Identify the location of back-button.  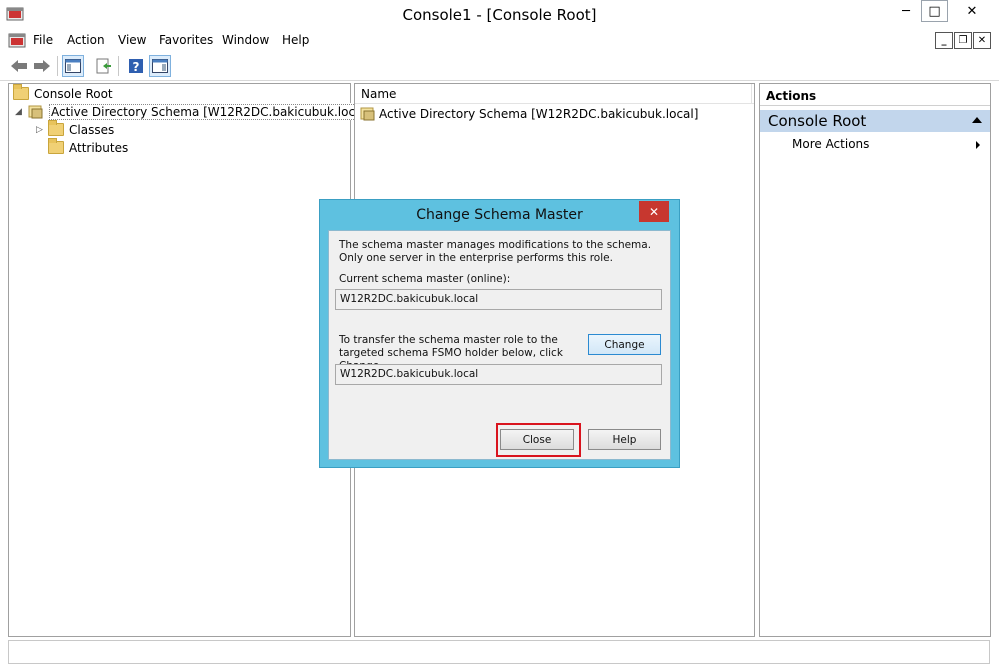
(19, 66).